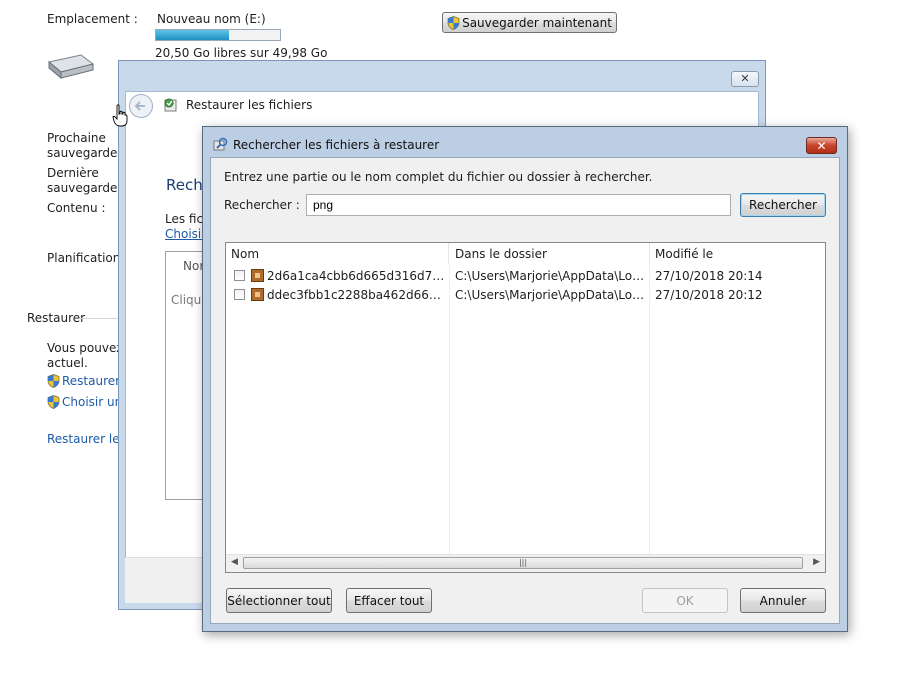 The image size is (921, 699). I want to click on wizard-back-button, so click(141, 106).